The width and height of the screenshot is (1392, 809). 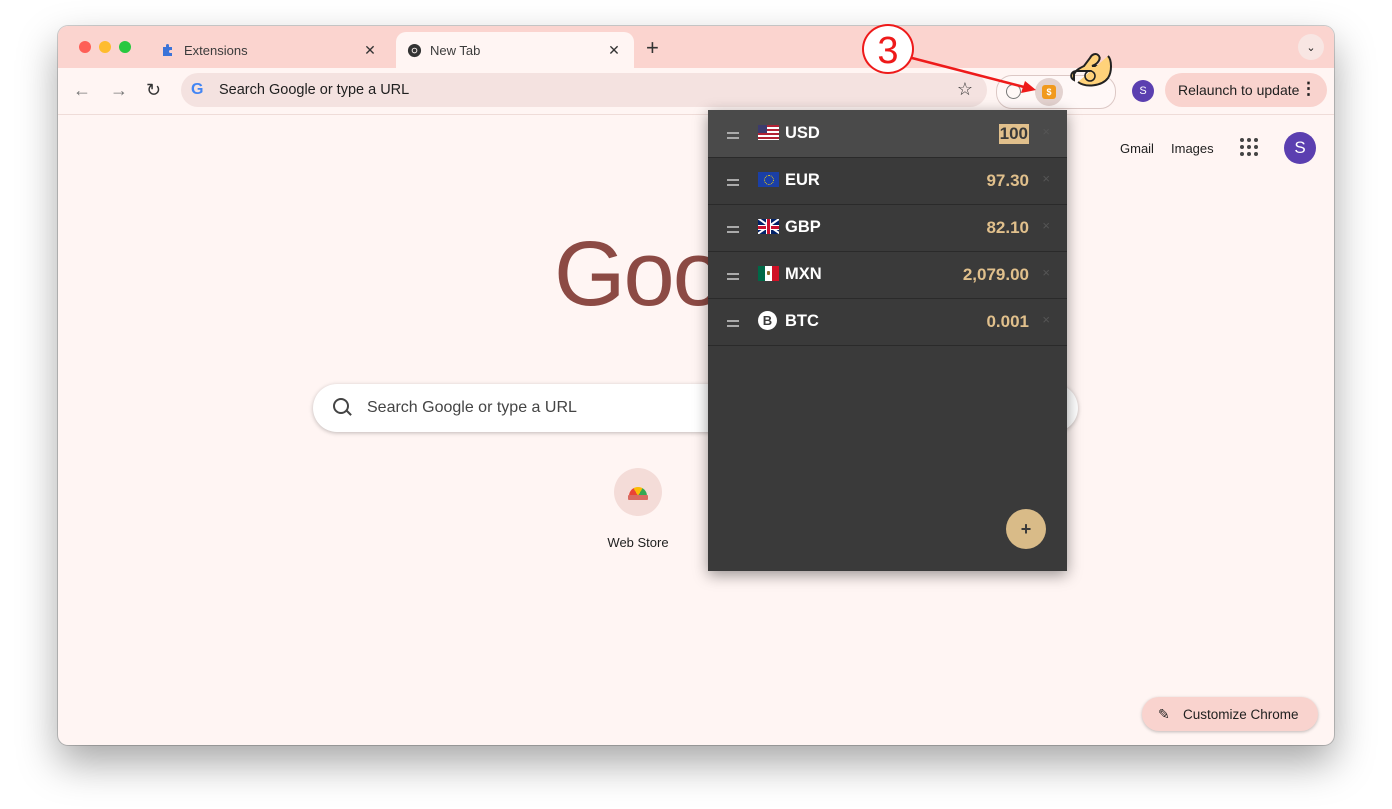 I want to click on currency-code: EUR, so click(x=802, y=180).